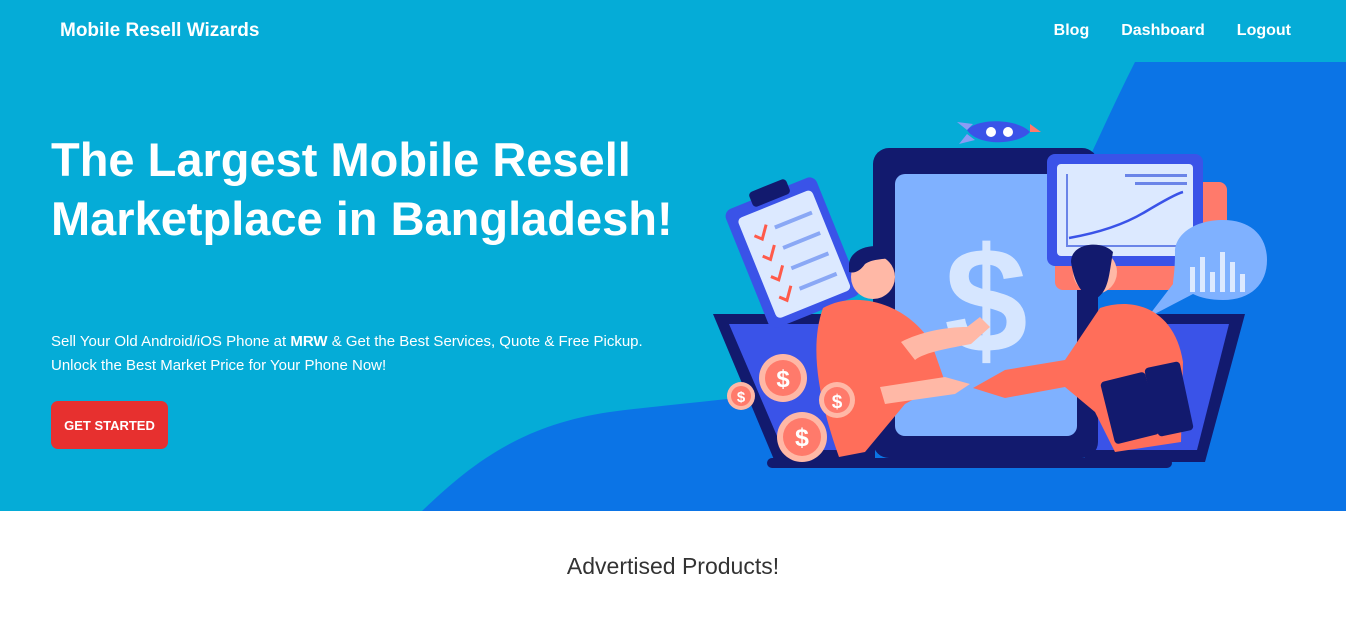 The height and width of the screenshot is (620, 1346). What do you see at coordinates (1163, 31) in the screenshot?
I see `nav-link-dashboard: Dashboard` at bounding box center [1163, 31].